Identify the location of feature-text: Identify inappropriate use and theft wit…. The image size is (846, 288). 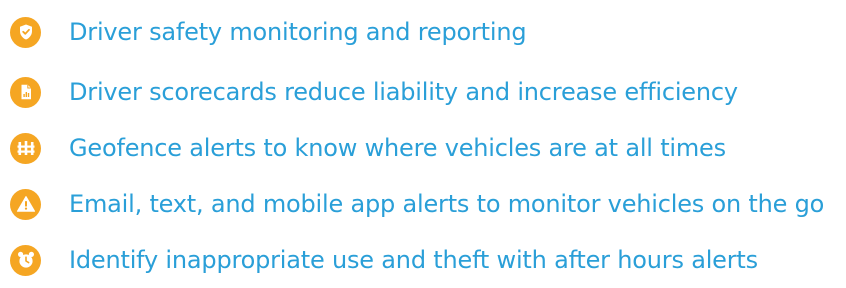
(413, 260).